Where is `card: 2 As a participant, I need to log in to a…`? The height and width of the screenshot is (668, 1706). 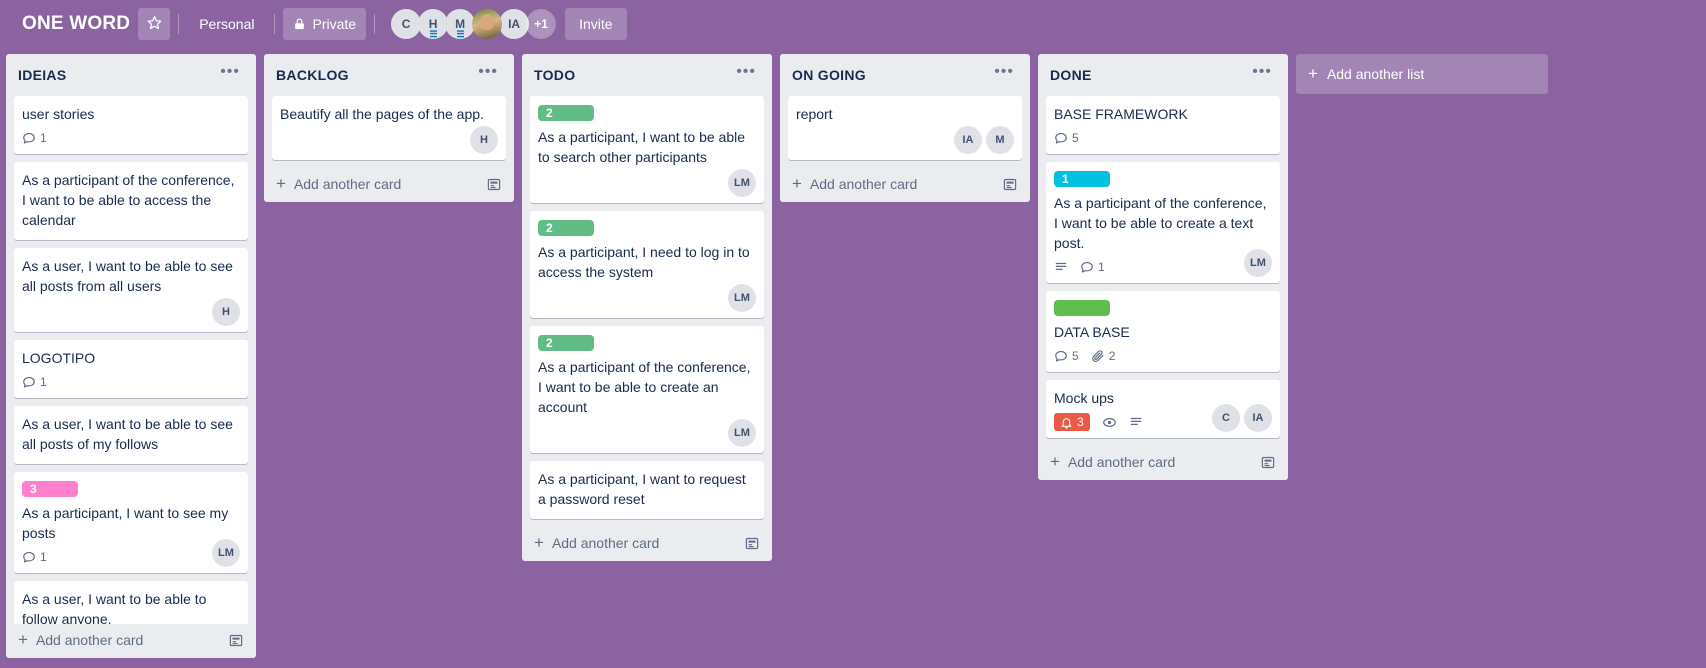 card: 2 As a participant, I need to log in to a… is located at coordinates (647, 264).